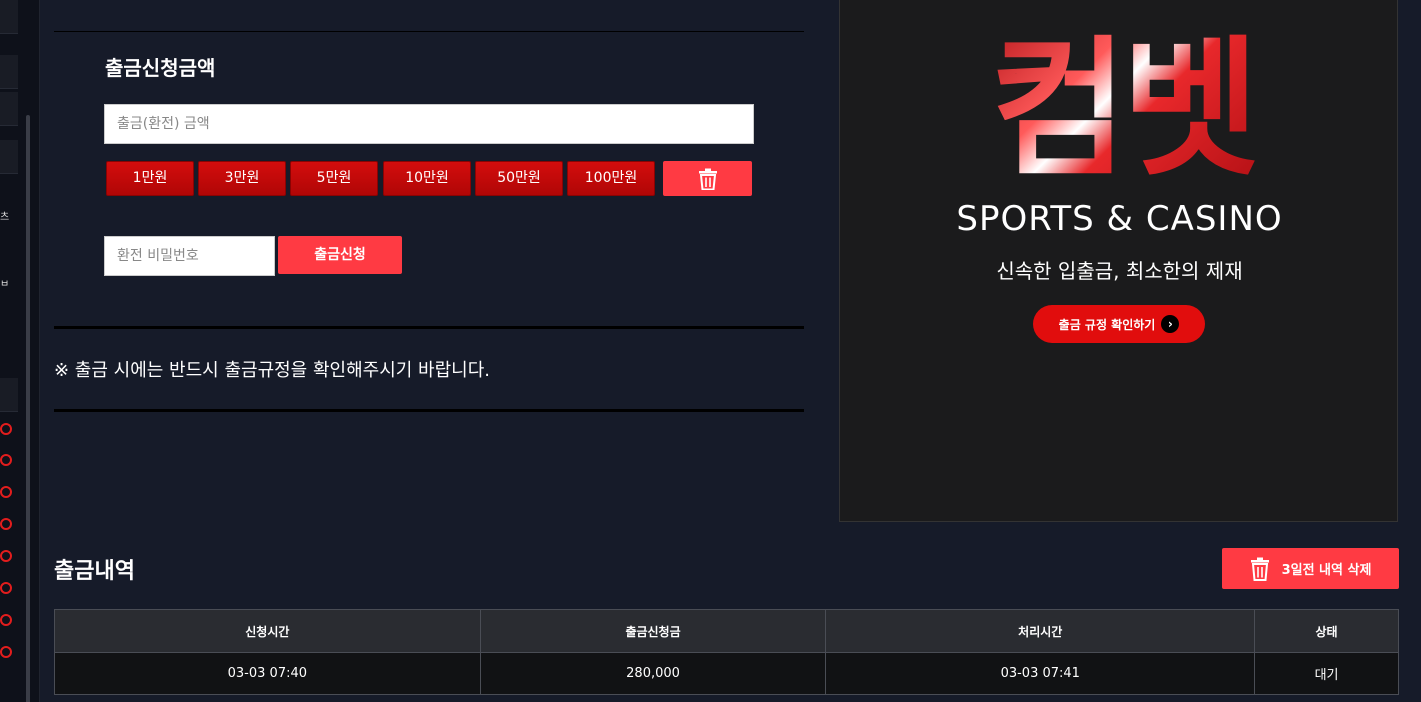 The image size is (1421, 702). I want to click on quick-amount-1-button: 1만원, so click(150, 178).